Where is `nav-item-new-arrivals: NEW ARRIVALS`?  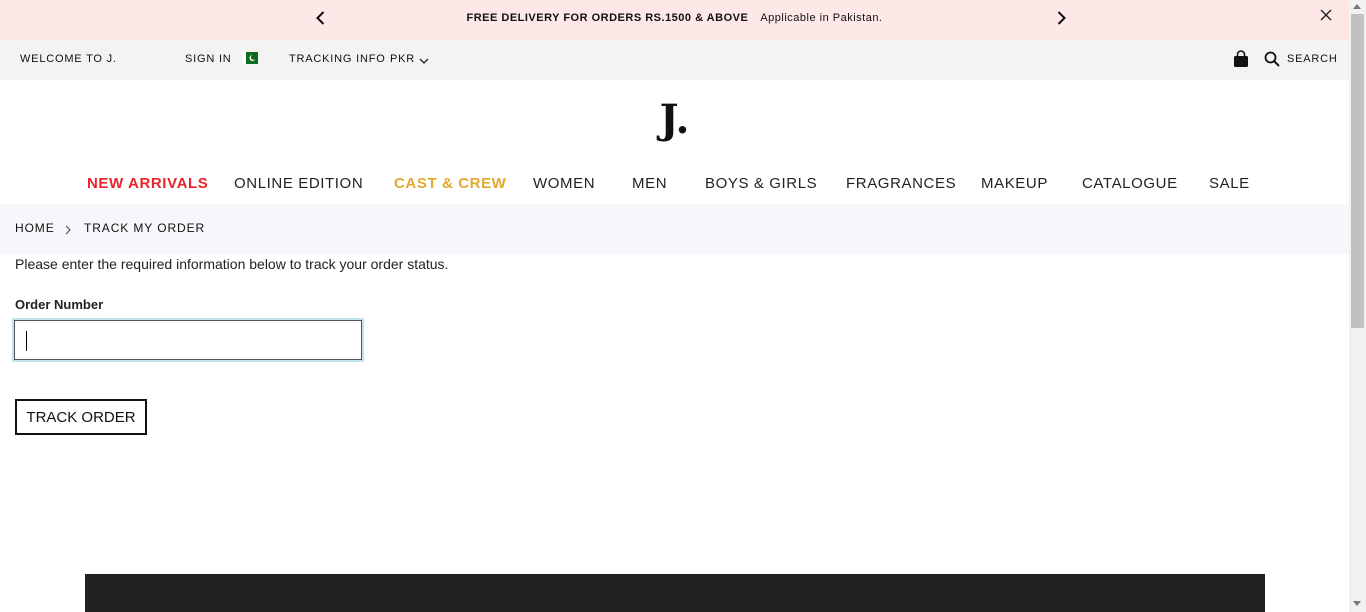
nav-item-new-arrivals: NEW ARRIVALS is located at coordinates (147, 183).